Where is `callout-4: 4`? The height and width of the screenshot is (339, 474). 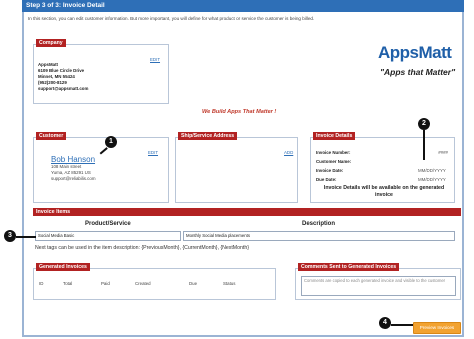 callout-4: 4 is located at coordinates (385, 323).